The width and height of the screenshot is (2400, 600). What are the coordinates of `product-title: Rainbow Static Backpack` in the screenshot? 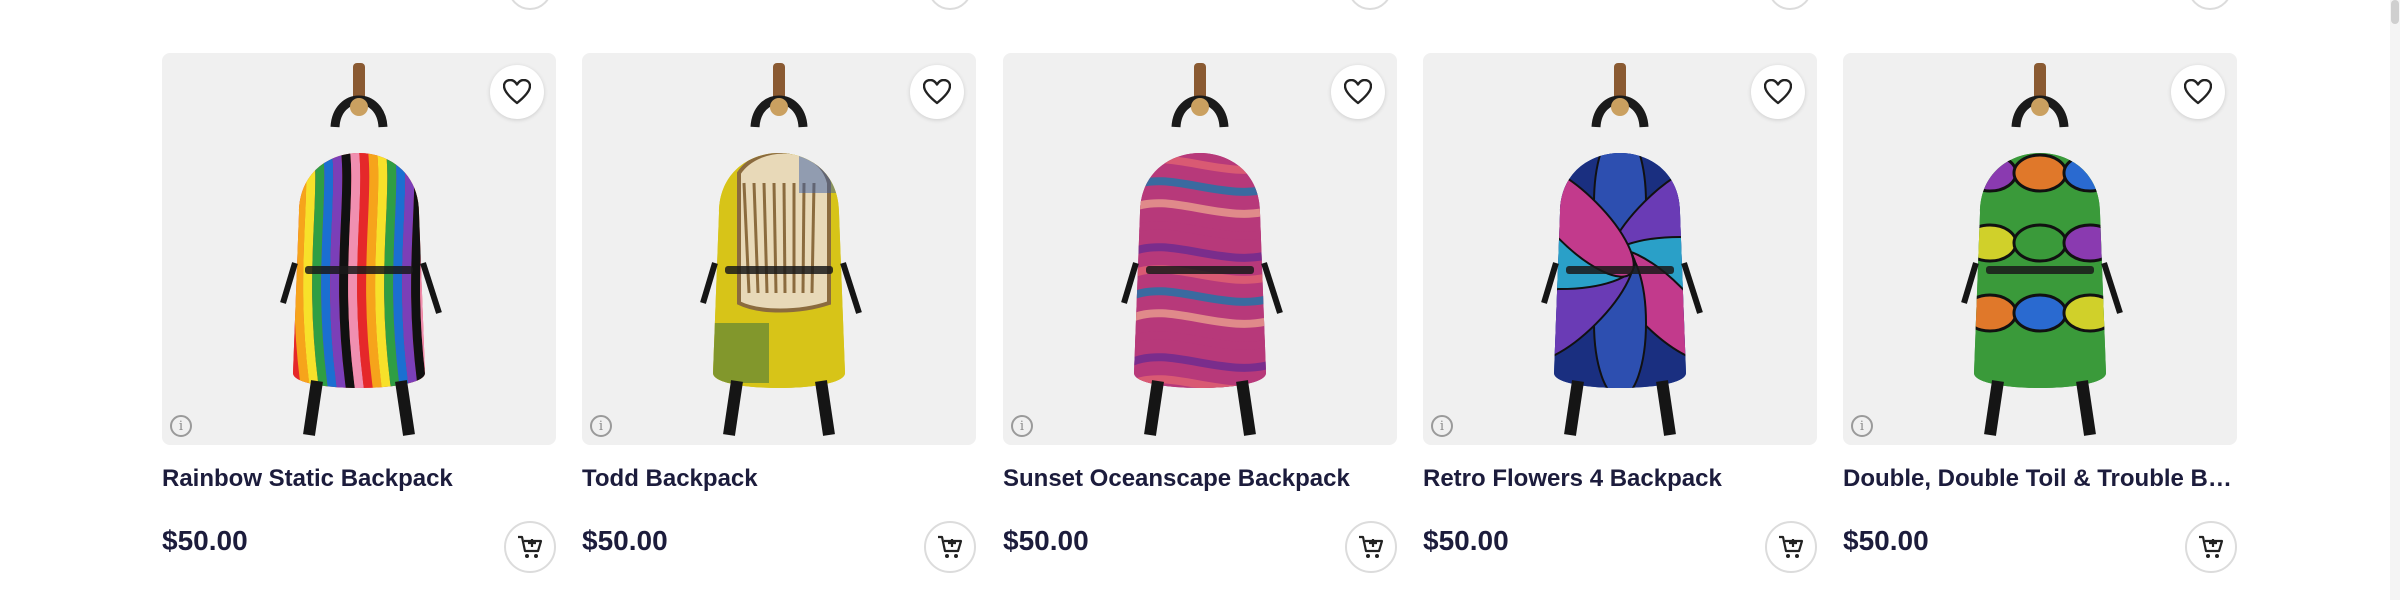 It's located at (359, 479).